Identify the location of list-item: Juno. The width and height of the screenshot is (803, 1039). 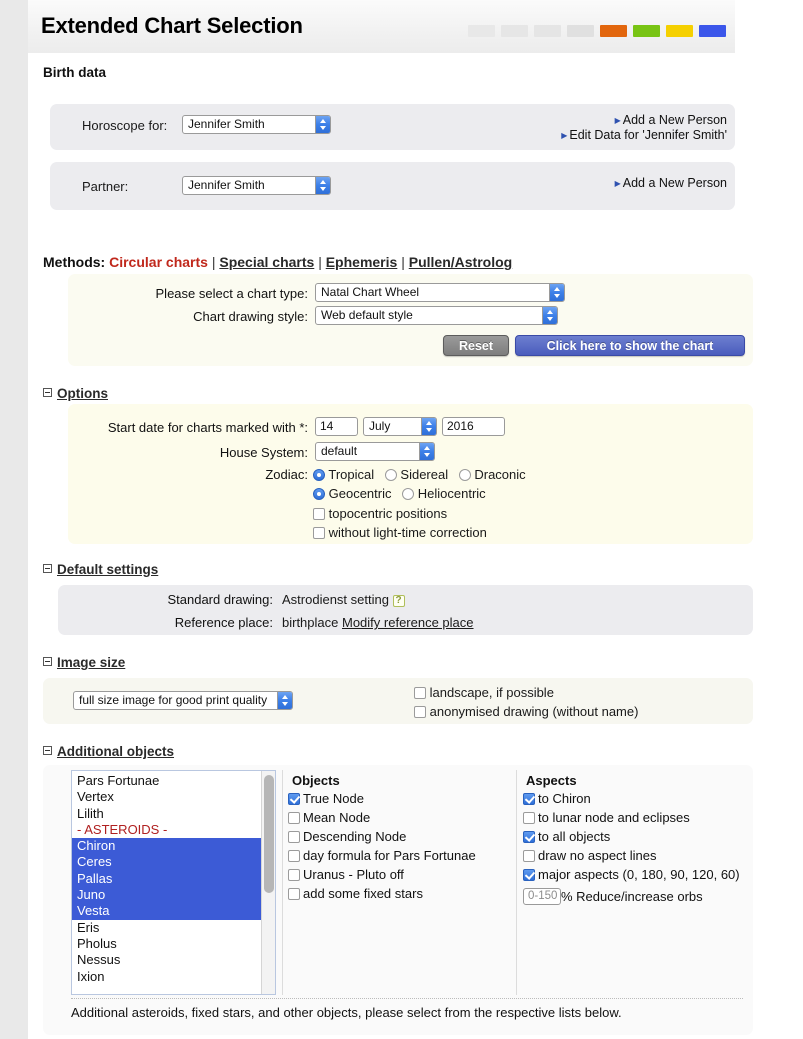
(166, 895).